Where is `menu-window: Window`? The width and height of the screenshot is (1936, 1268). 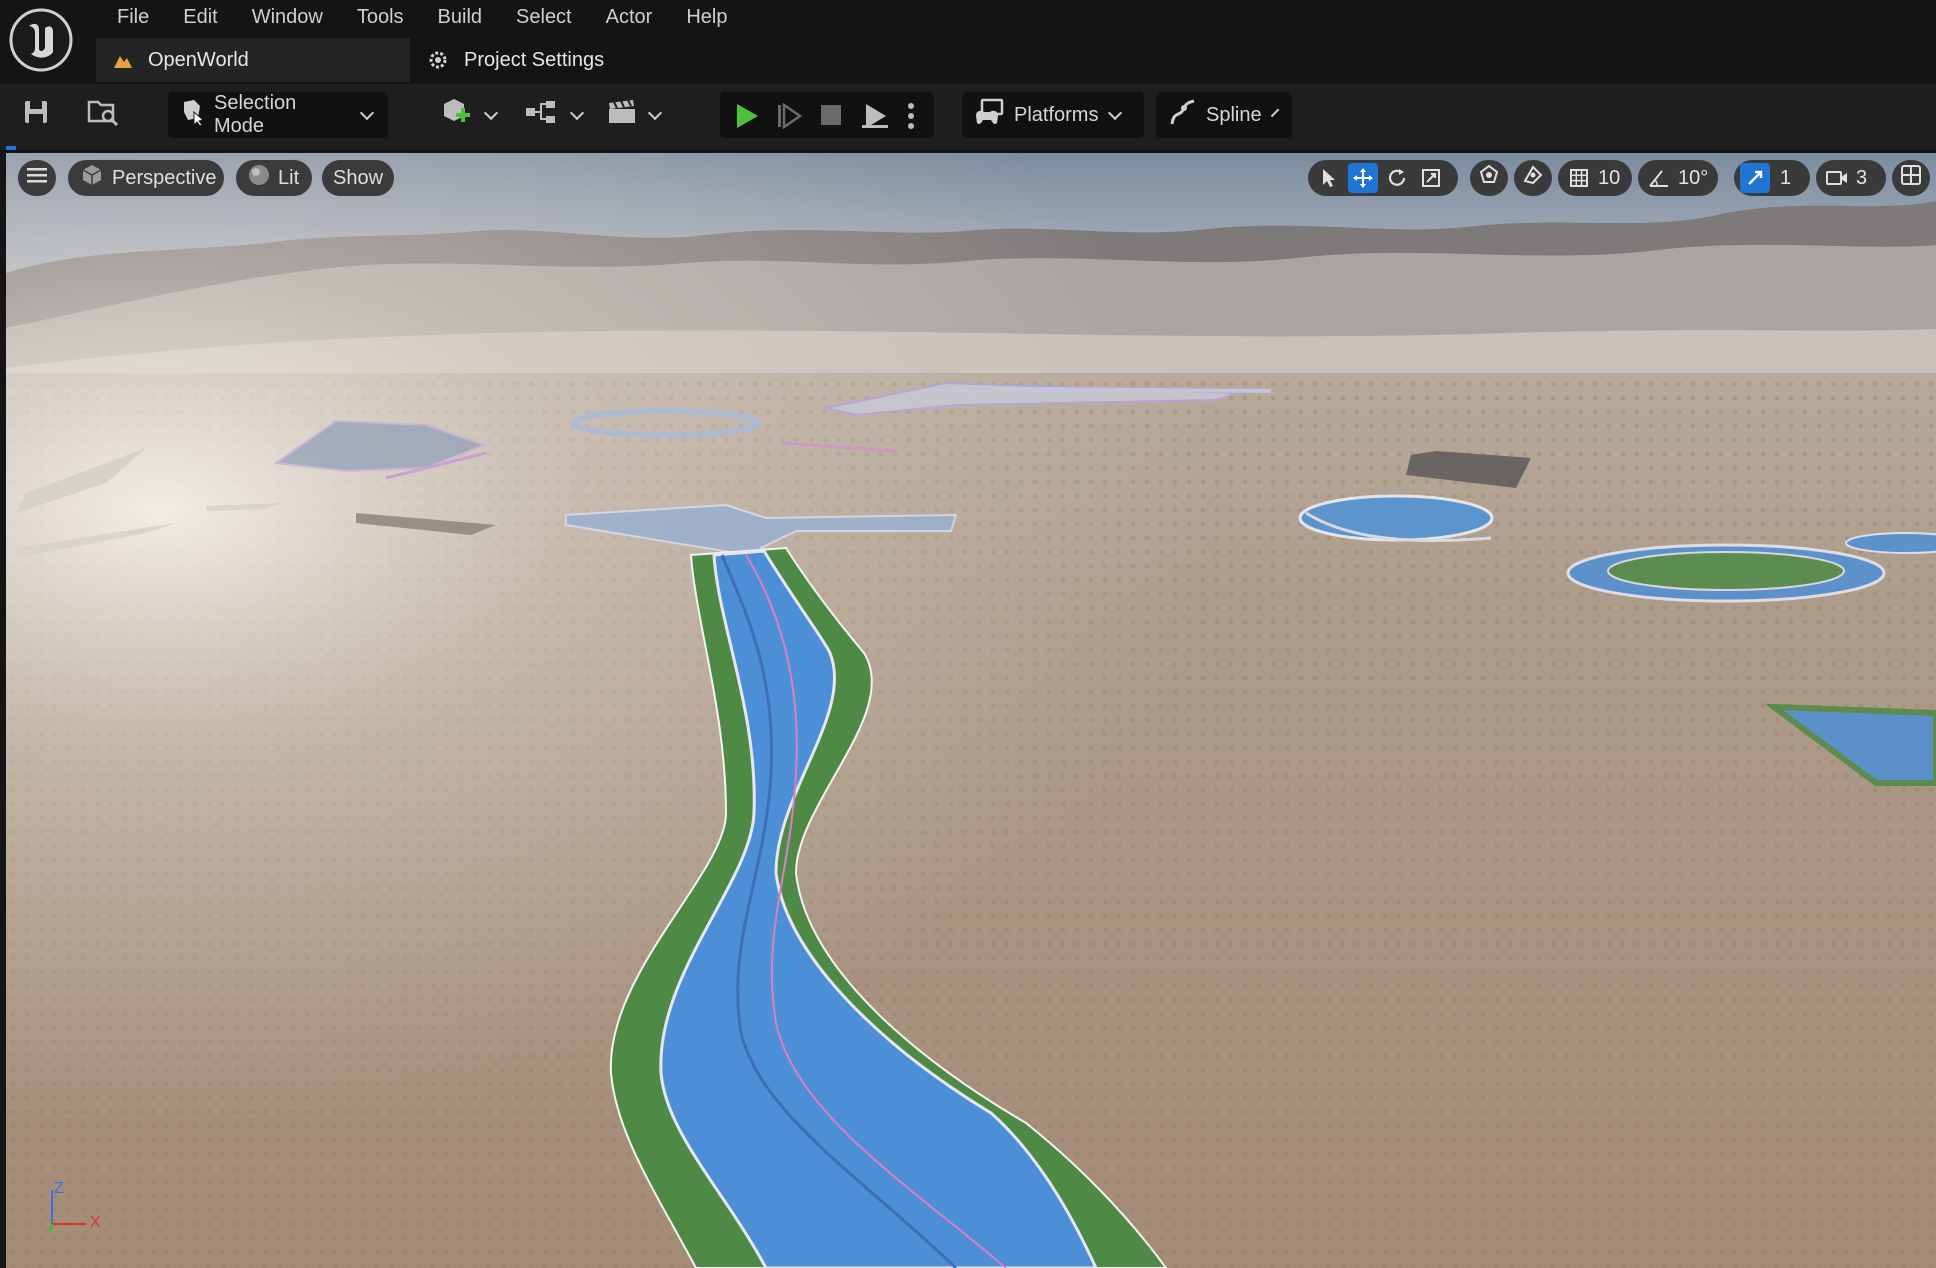
menu-window: Window is located at coordinates (287, 17).